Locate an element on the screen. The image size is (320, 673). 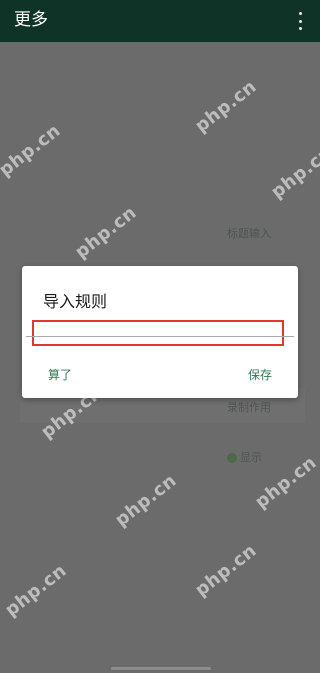
rule-input-highlight is located at coordinates (158, 333).